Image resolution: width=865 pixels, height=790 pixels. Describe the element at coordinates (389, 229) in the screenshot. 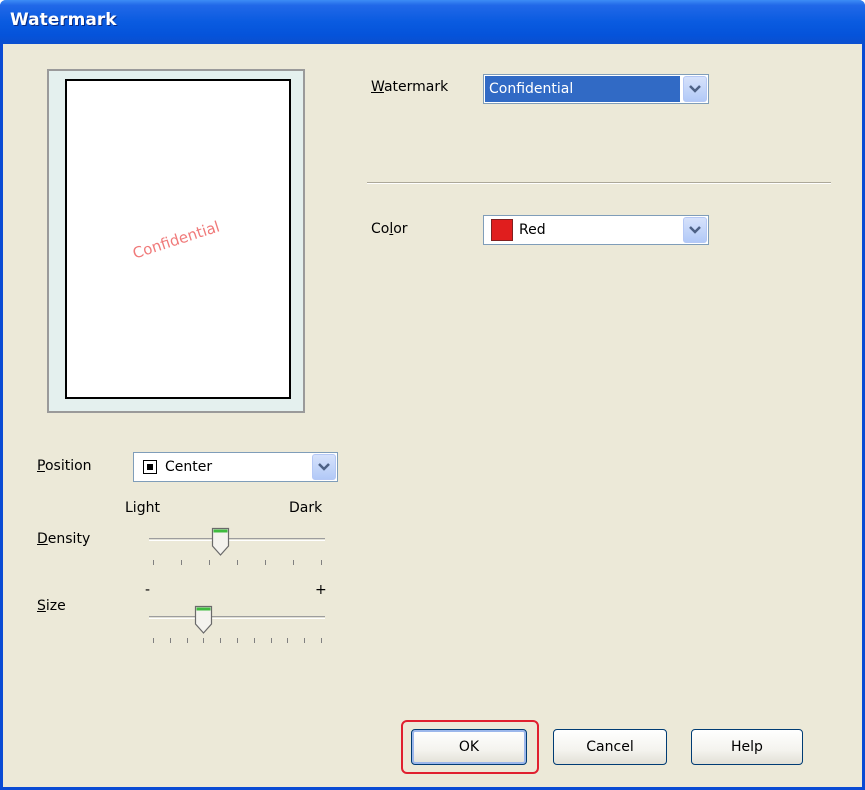

I see `color-label: Color` at that location.